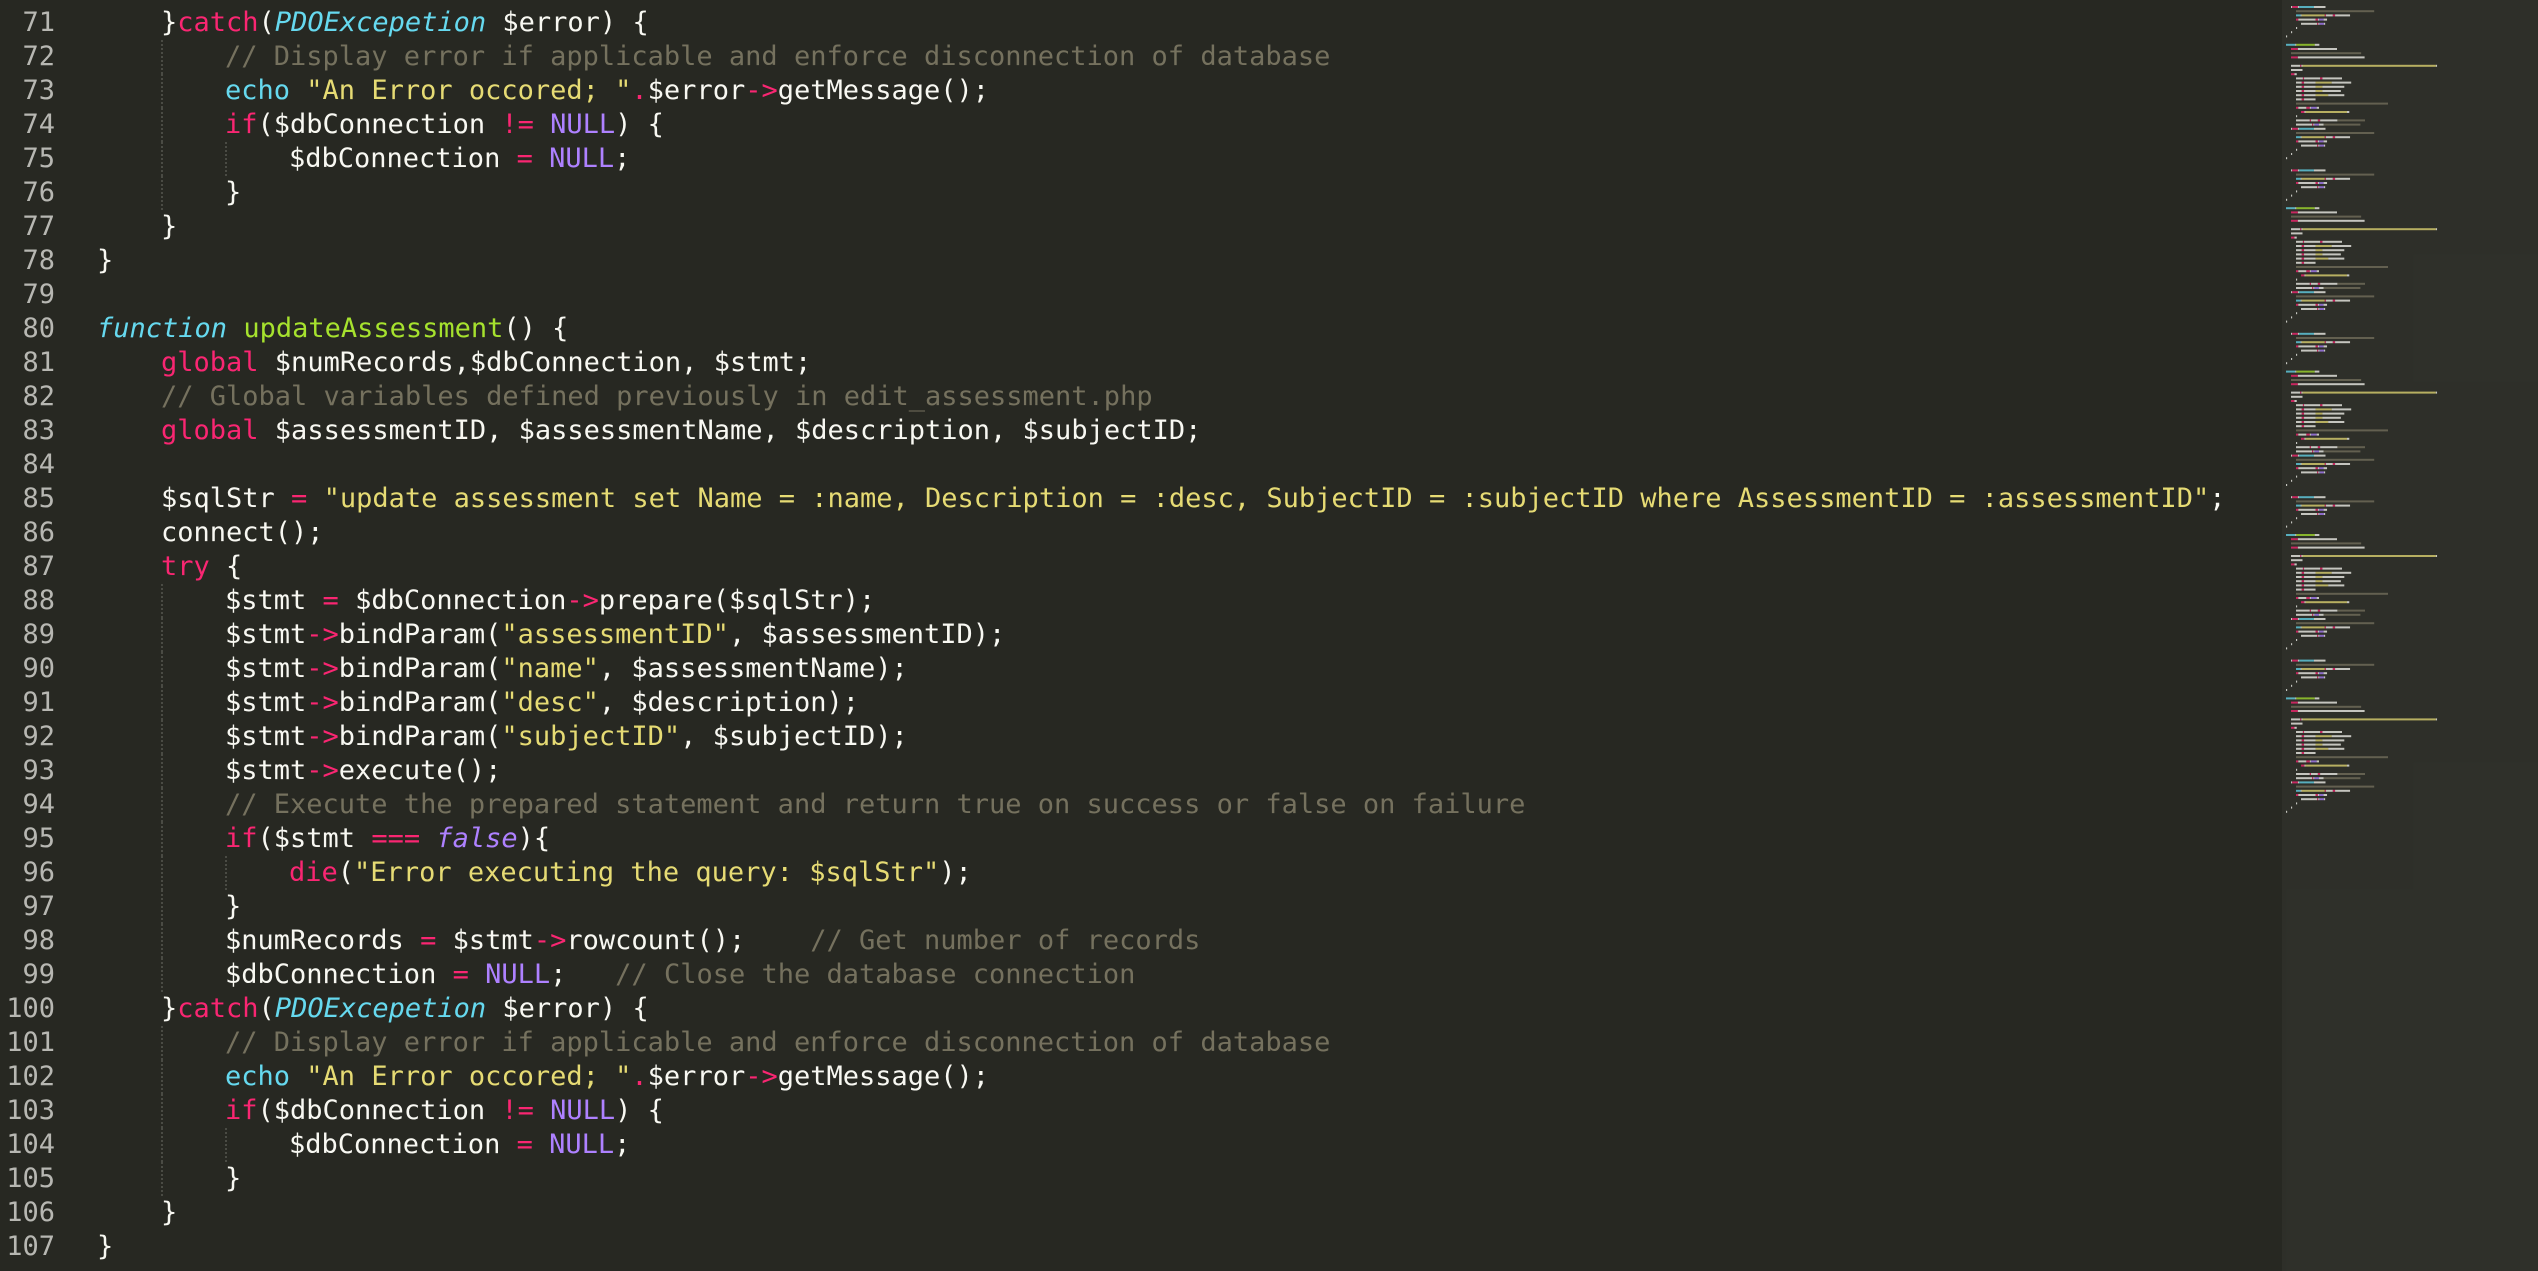  I want to click on code-line: 71}catch(PDOExcepetion $error) {, so click(1135, 23).